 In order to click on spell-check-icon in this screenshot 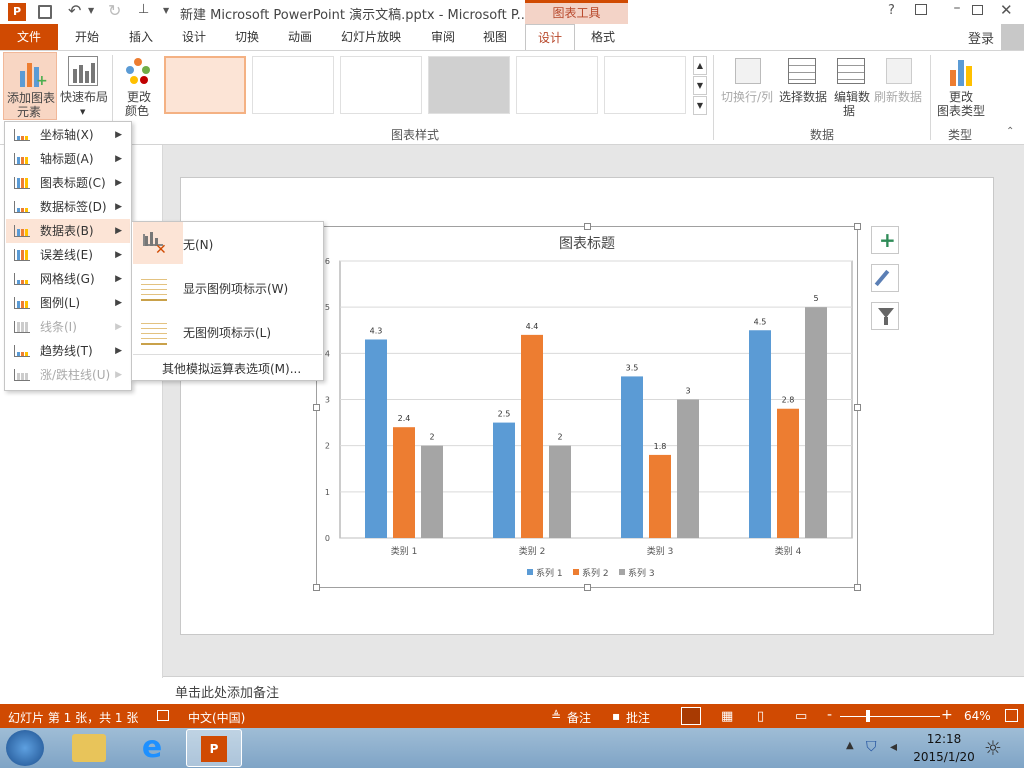, I will do `click(163, 715)`.